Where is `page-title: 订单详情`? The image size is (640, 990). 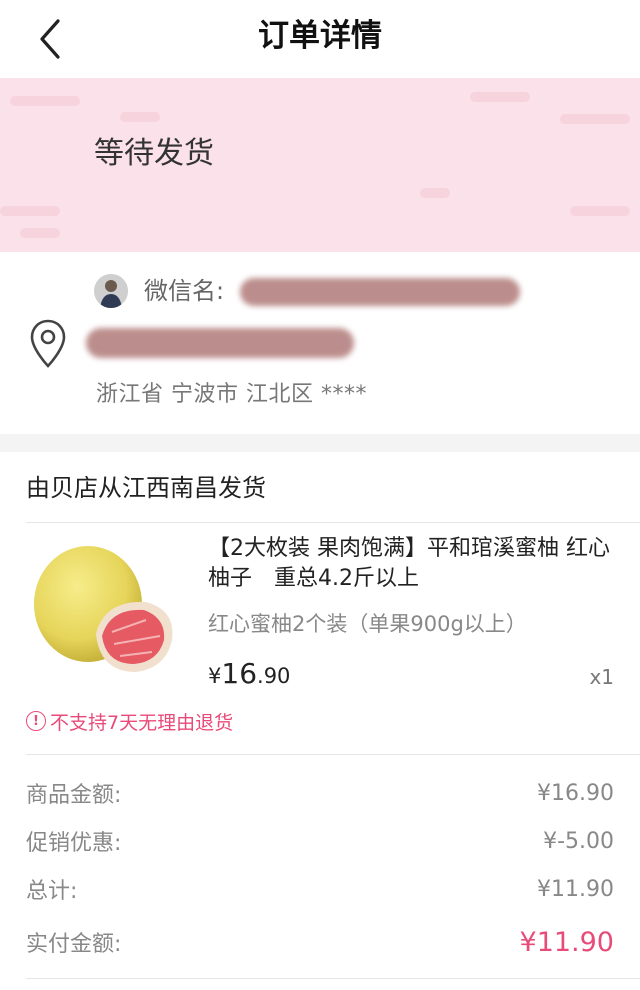
page-title: 订单详情 is located at coordinates (320, 36).